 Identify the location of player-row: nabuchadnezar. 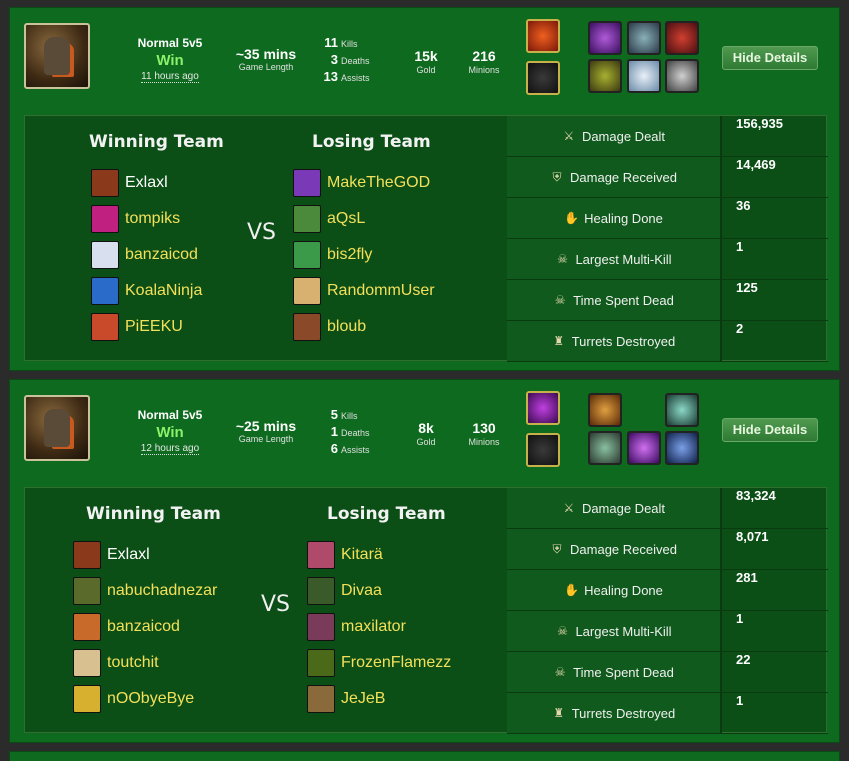
(145, 591).